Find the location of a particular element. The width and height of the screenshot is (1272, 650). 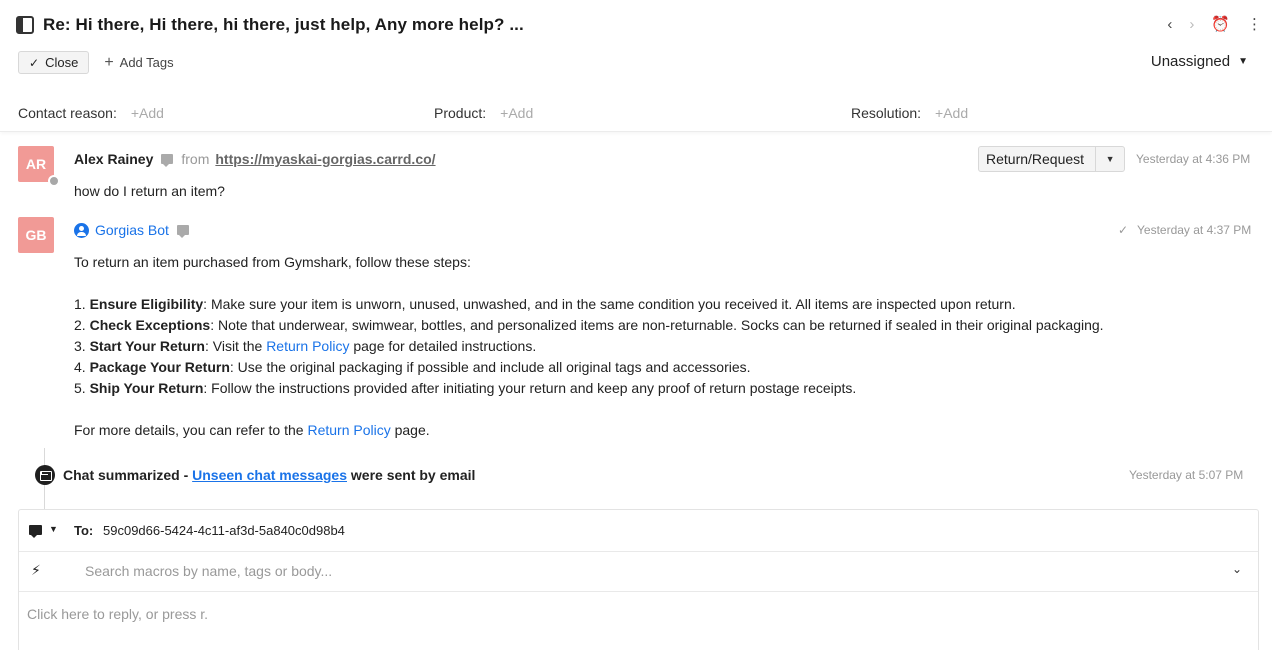

close-ticket-button: ✓ Close is located at coordinates (54, 62).